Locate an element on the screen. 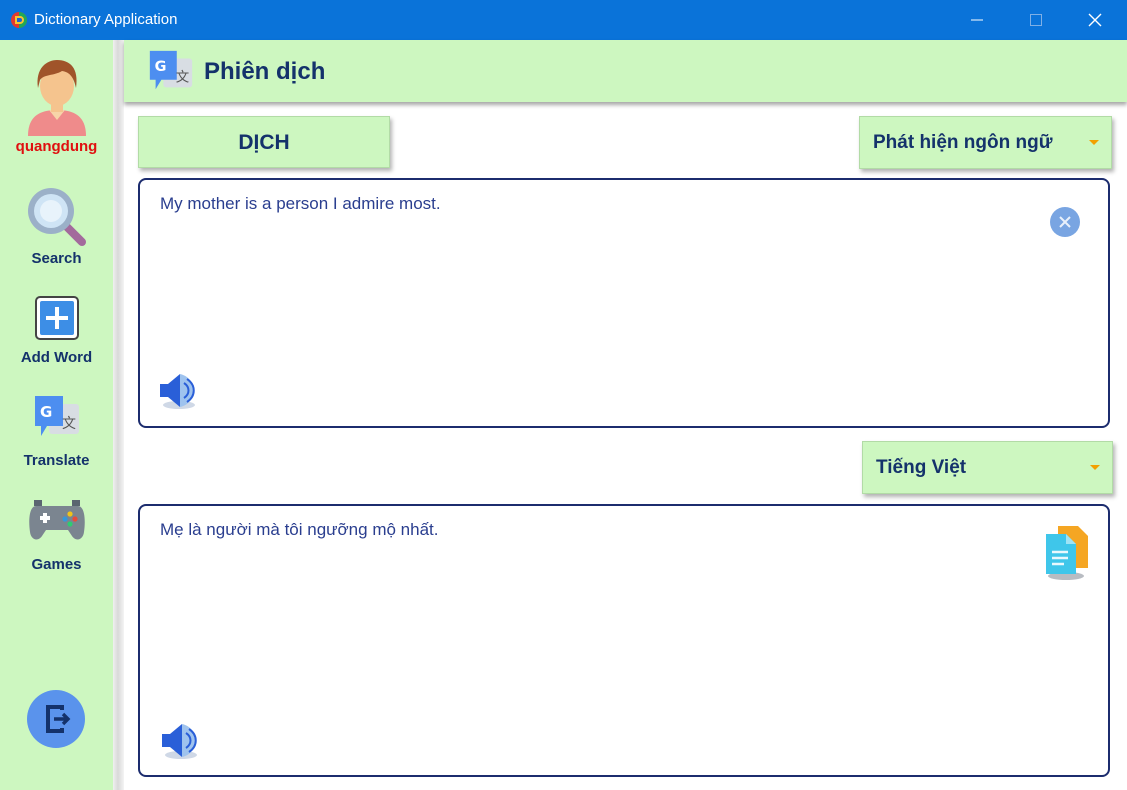 The height and width of the screenshot is (790, 1127). magnifier-icon is located at coordinates (56, 217).